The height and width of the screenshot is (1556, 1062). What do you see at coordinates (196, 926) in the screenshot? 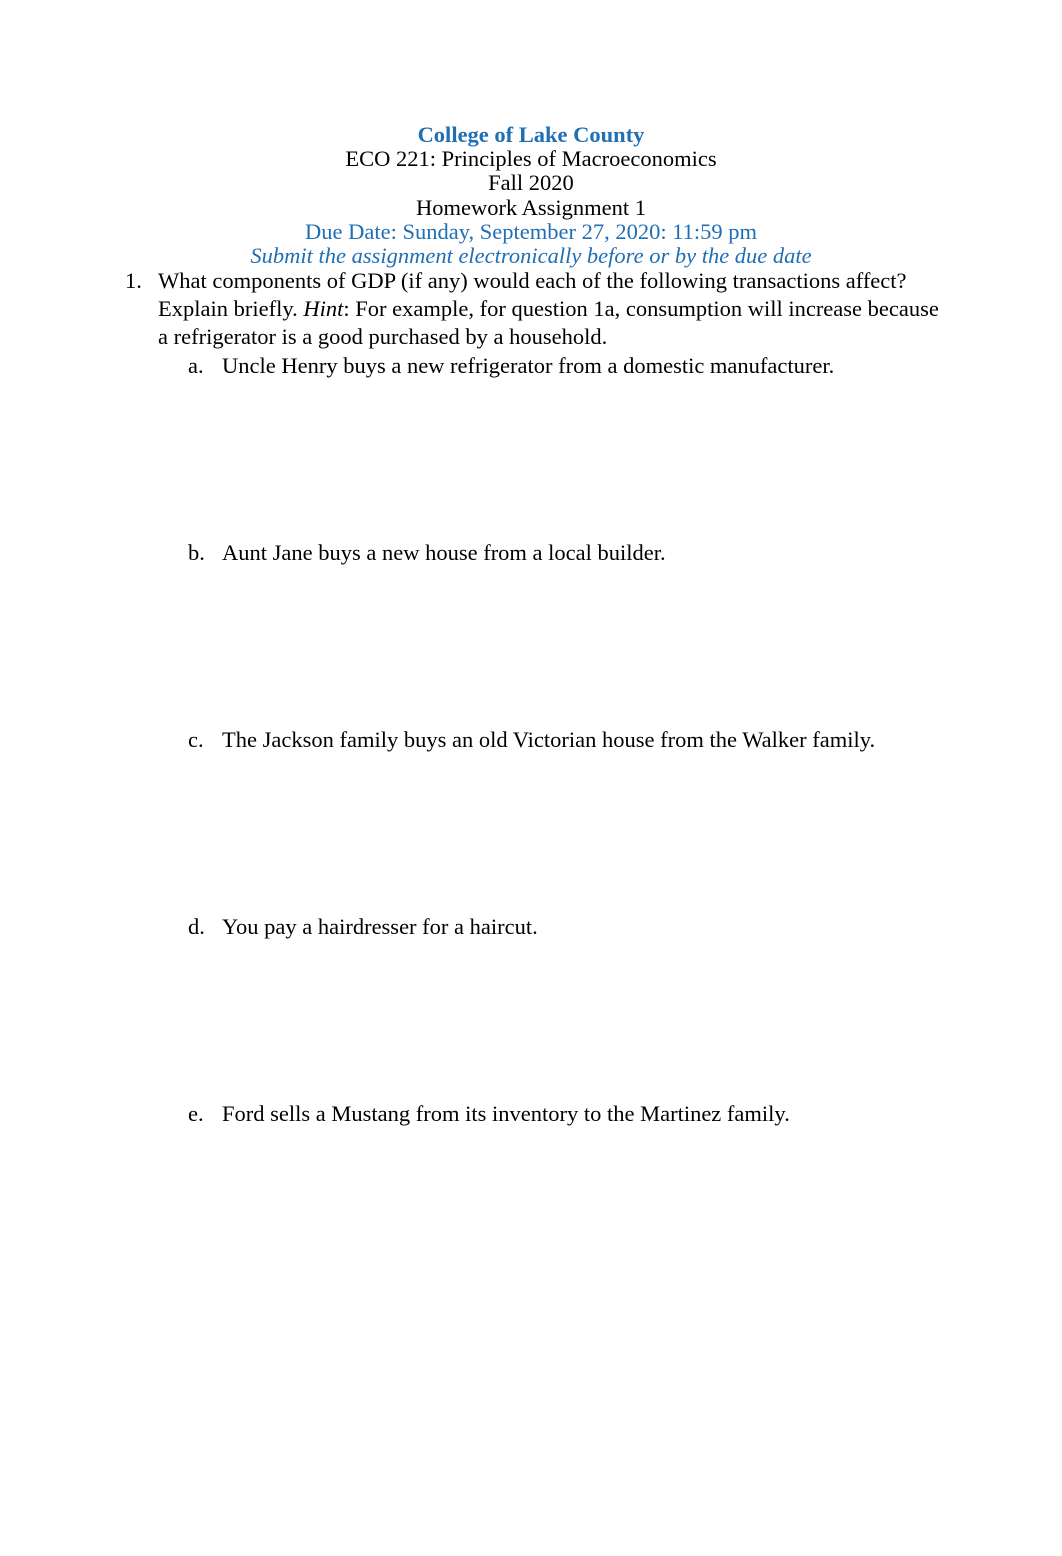
I see `sub-question-marker-d: d.` at bounding box center [196, 926].